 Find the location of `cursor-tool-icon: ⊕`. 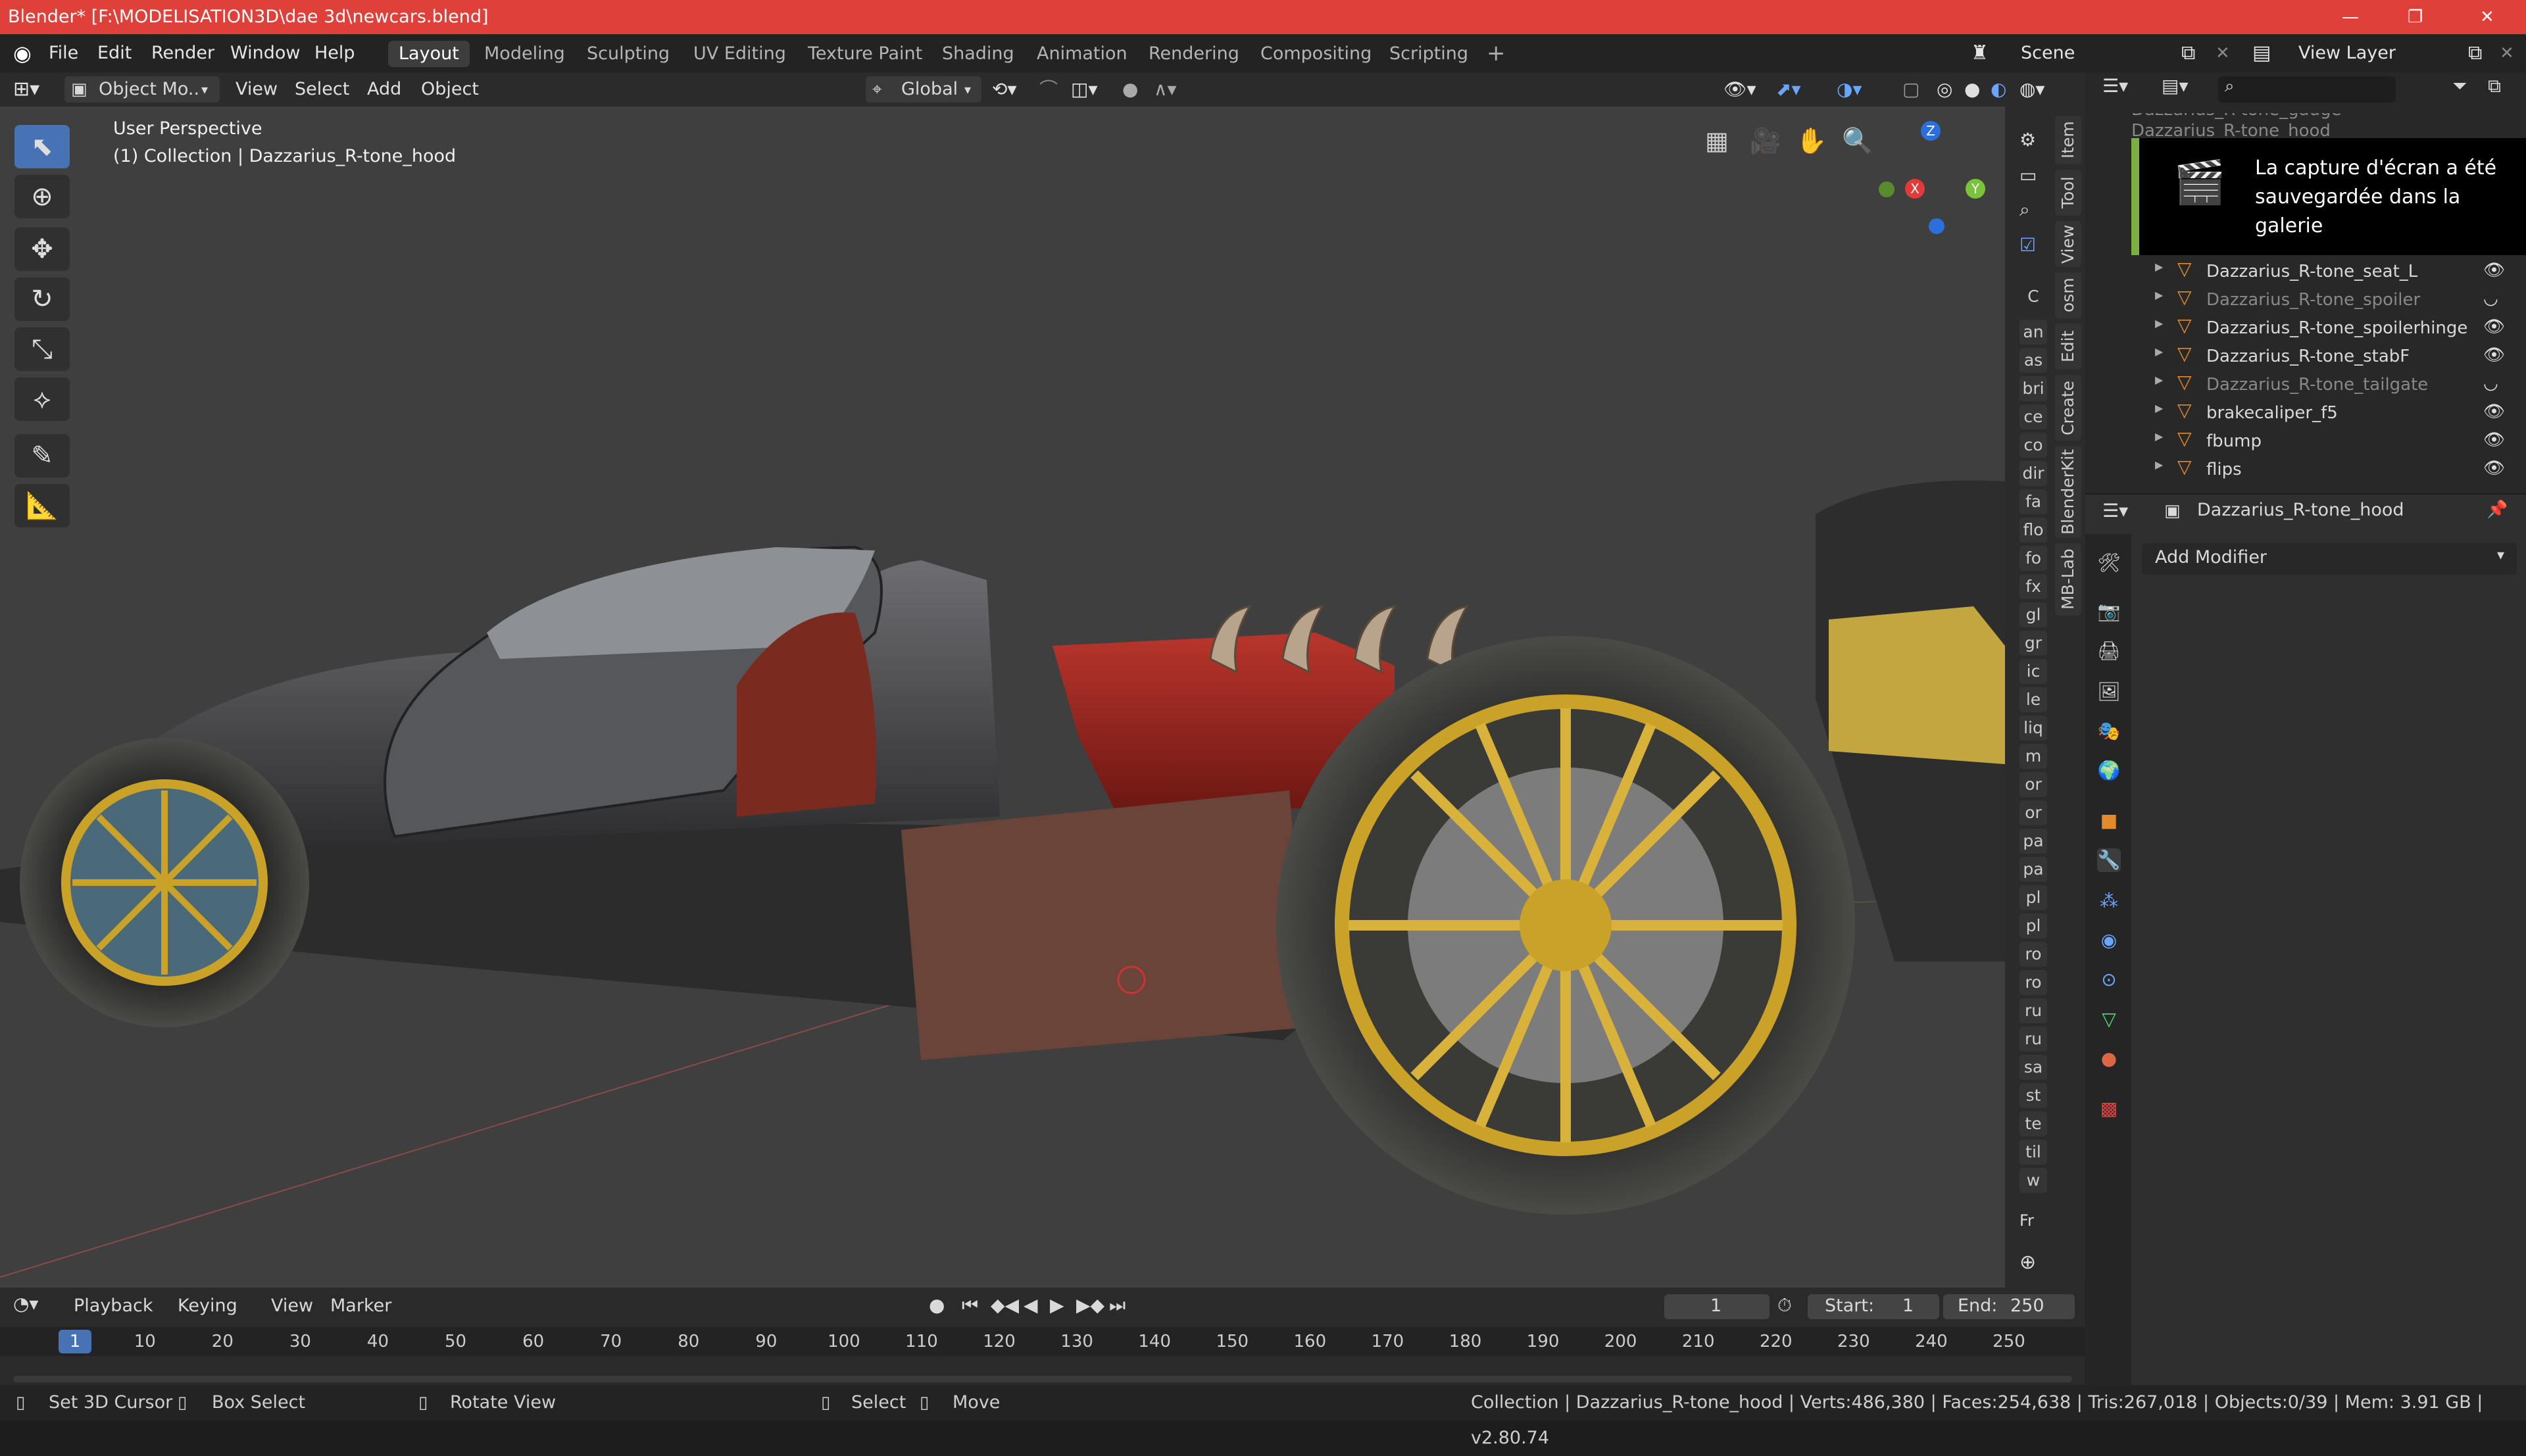

cursor-tool-icon: ⊕ is located at coordinates (42, 196).